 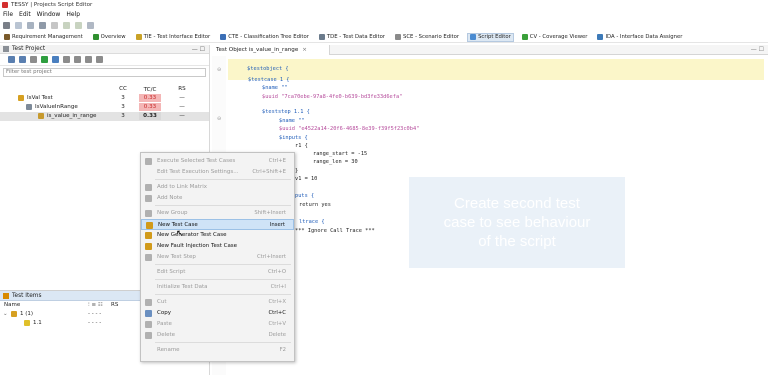 What do you see at coordinates (148, 257) in the screenshot?
I see `new-test-step-icon` at bounding box center [148, 257].